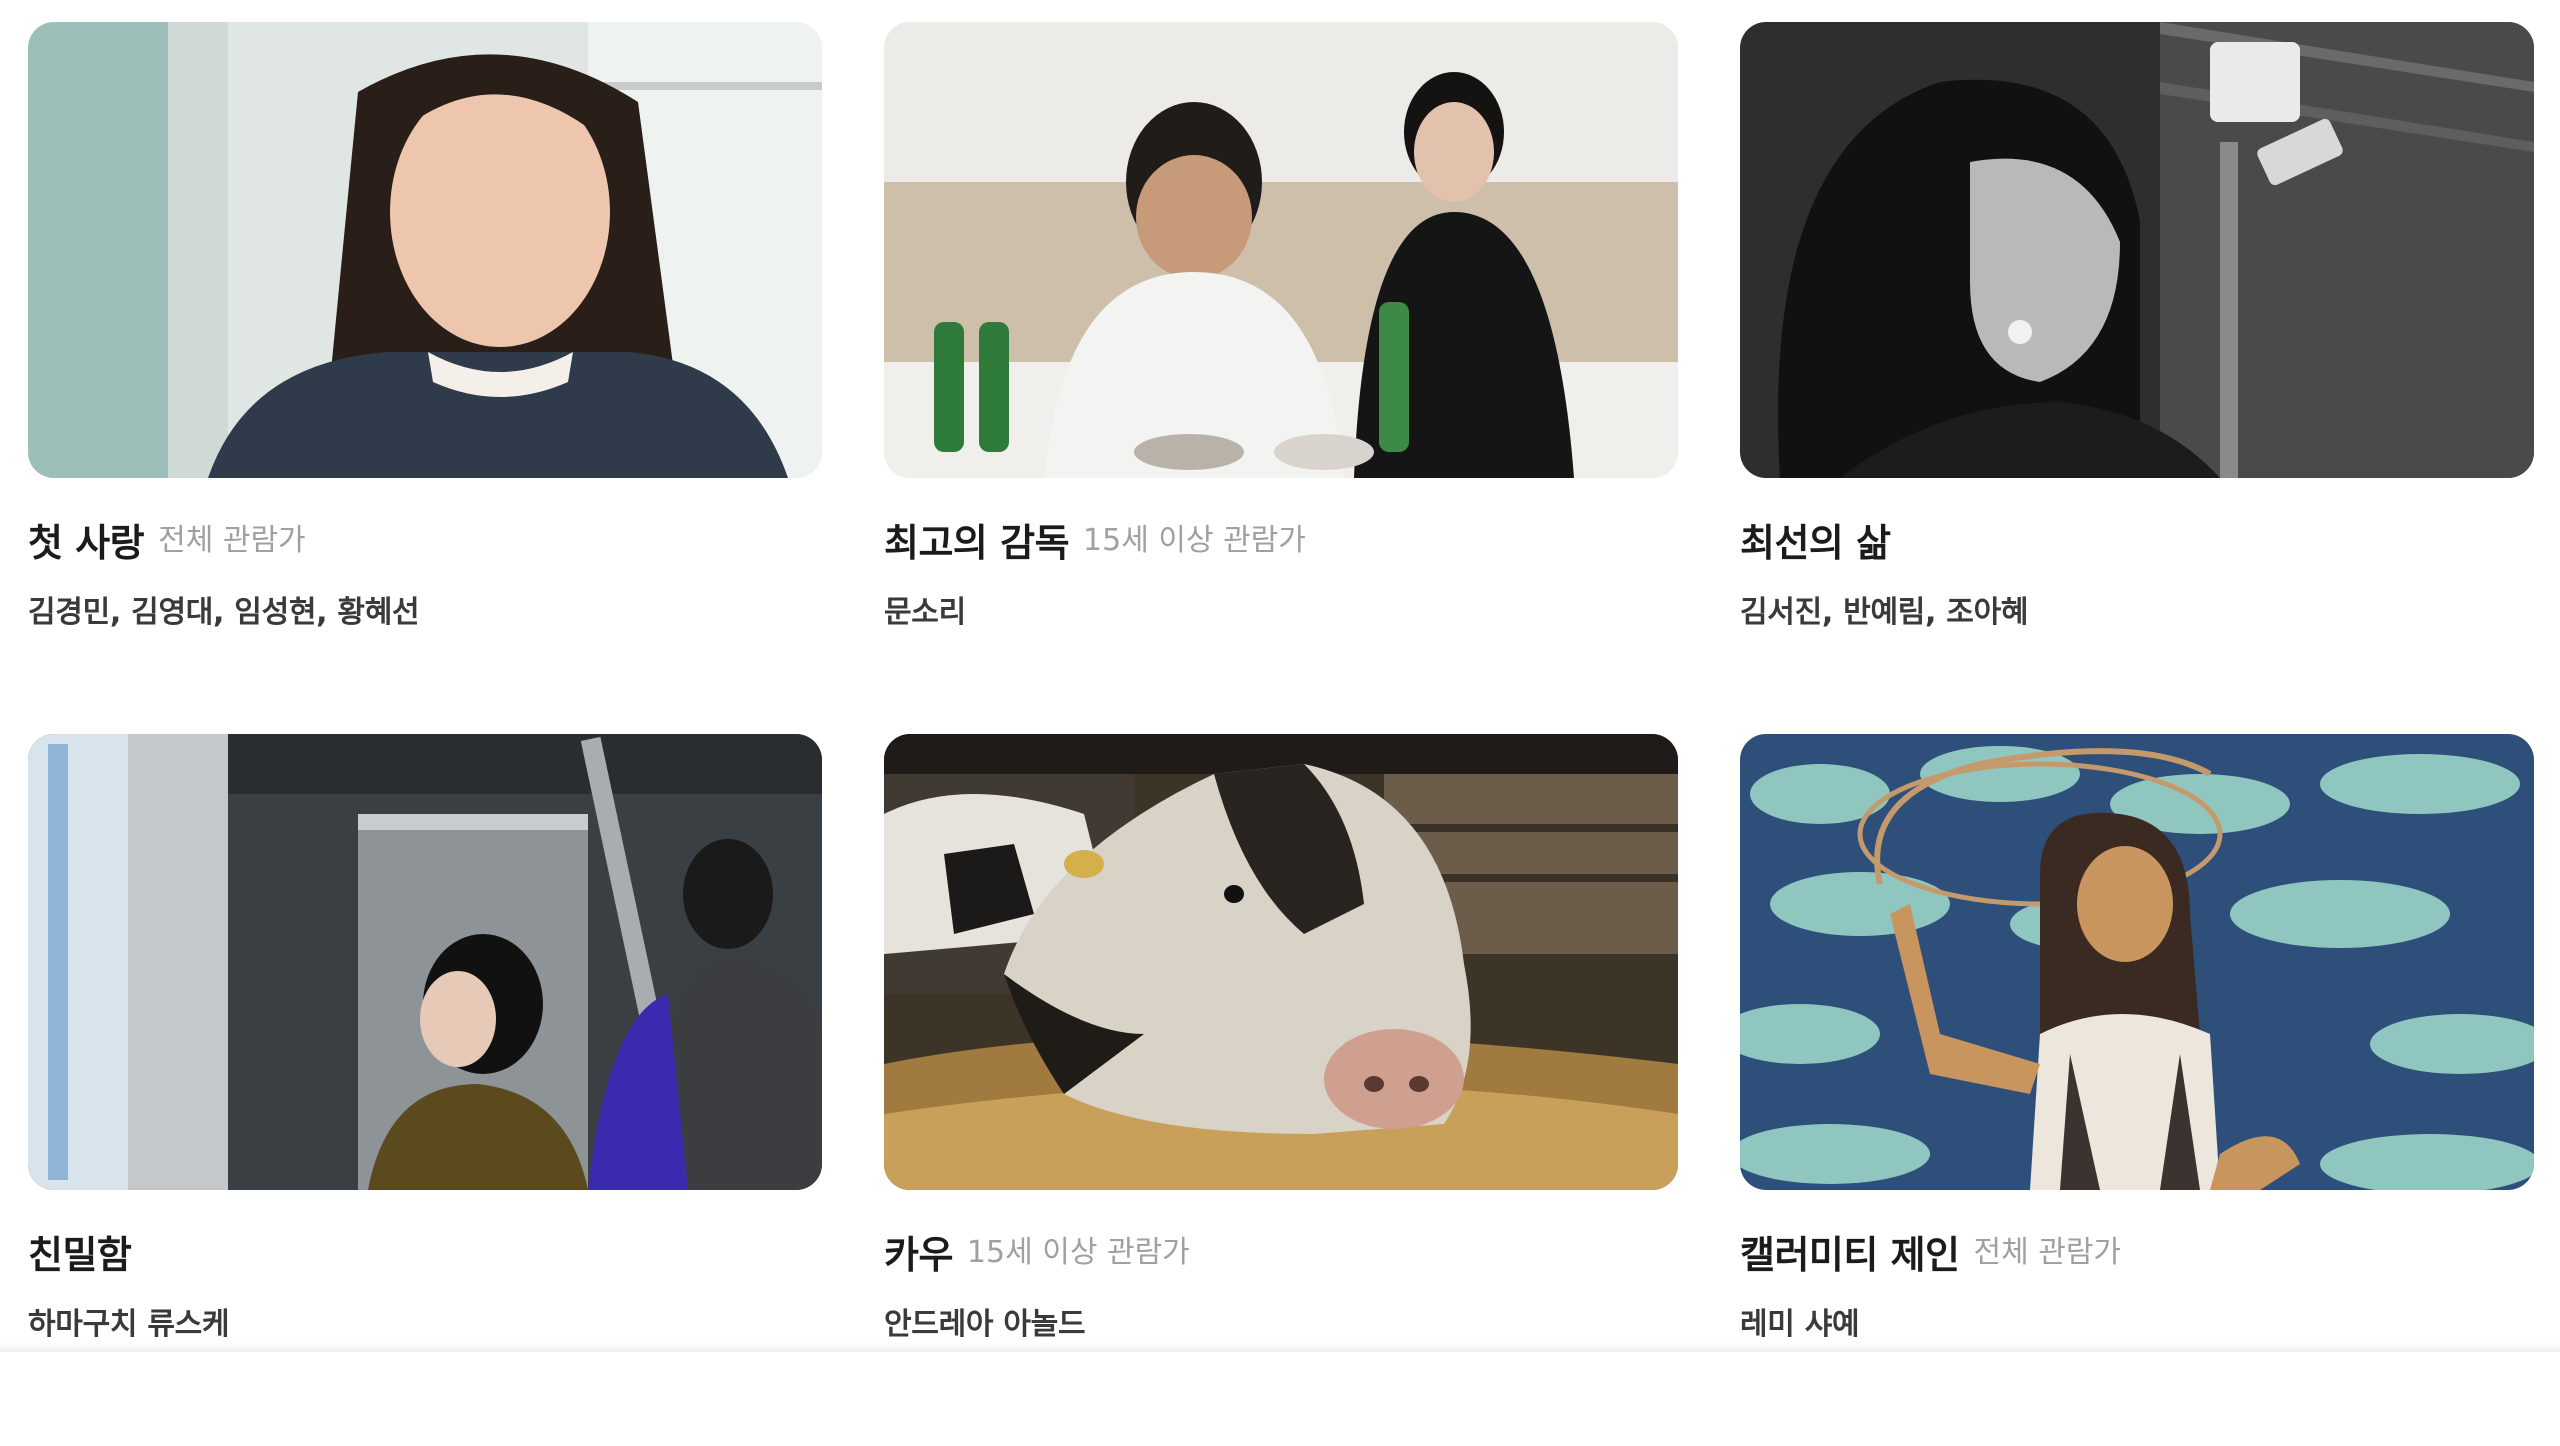 Image resolution: width=2560 pixels, height=1446 pixels. Describe the element at coordinates (86, 539) in the screenshot. I see `movie-title: 첫 사랑` at that location.